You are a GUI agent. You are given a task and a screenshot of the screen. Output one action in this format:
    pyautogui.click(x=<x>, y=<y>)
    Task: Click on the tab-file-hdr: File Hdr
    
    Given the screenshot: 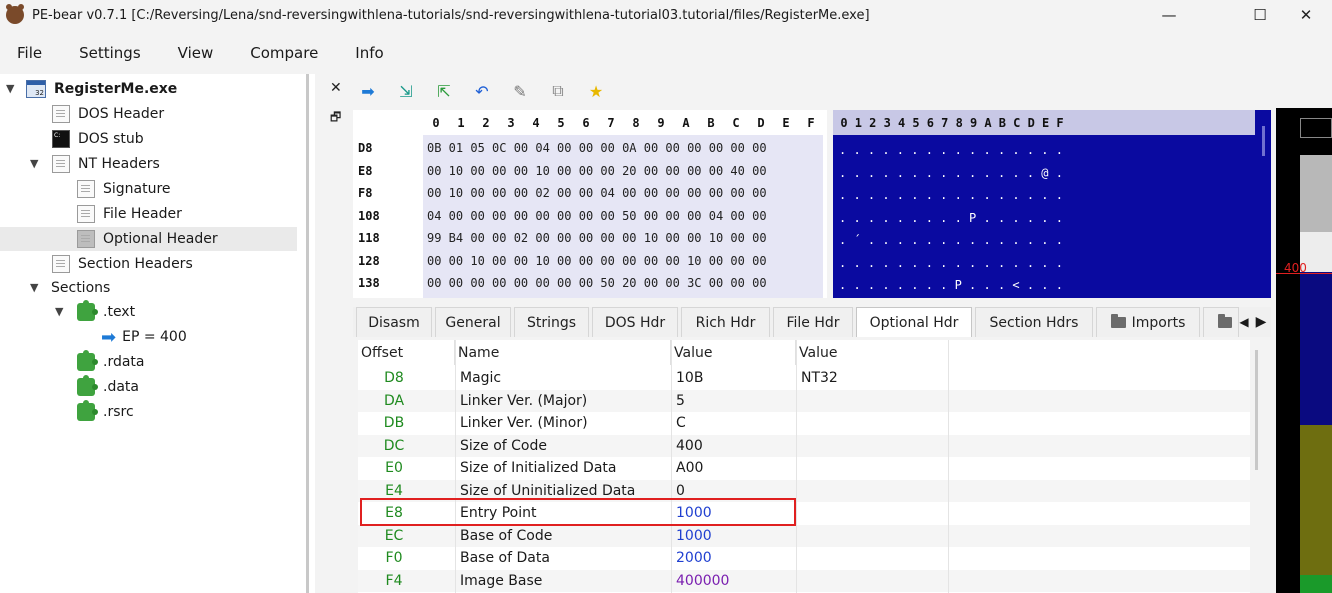 What is the action you would take?
    pyautogui.click(x=813, y=322)
    